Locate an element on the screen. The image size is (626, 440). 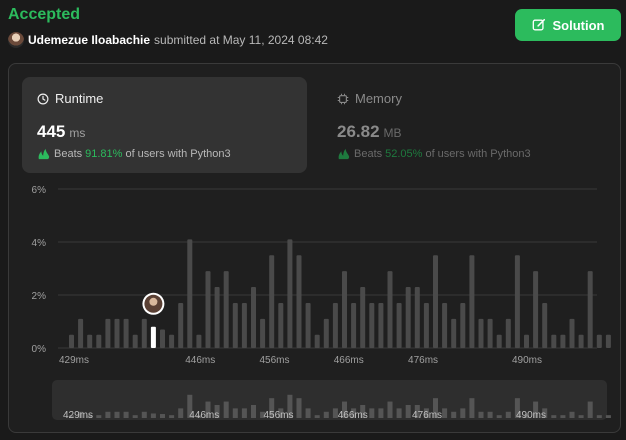
x-tick-label: 466ms is located at coordinates (349, 360).